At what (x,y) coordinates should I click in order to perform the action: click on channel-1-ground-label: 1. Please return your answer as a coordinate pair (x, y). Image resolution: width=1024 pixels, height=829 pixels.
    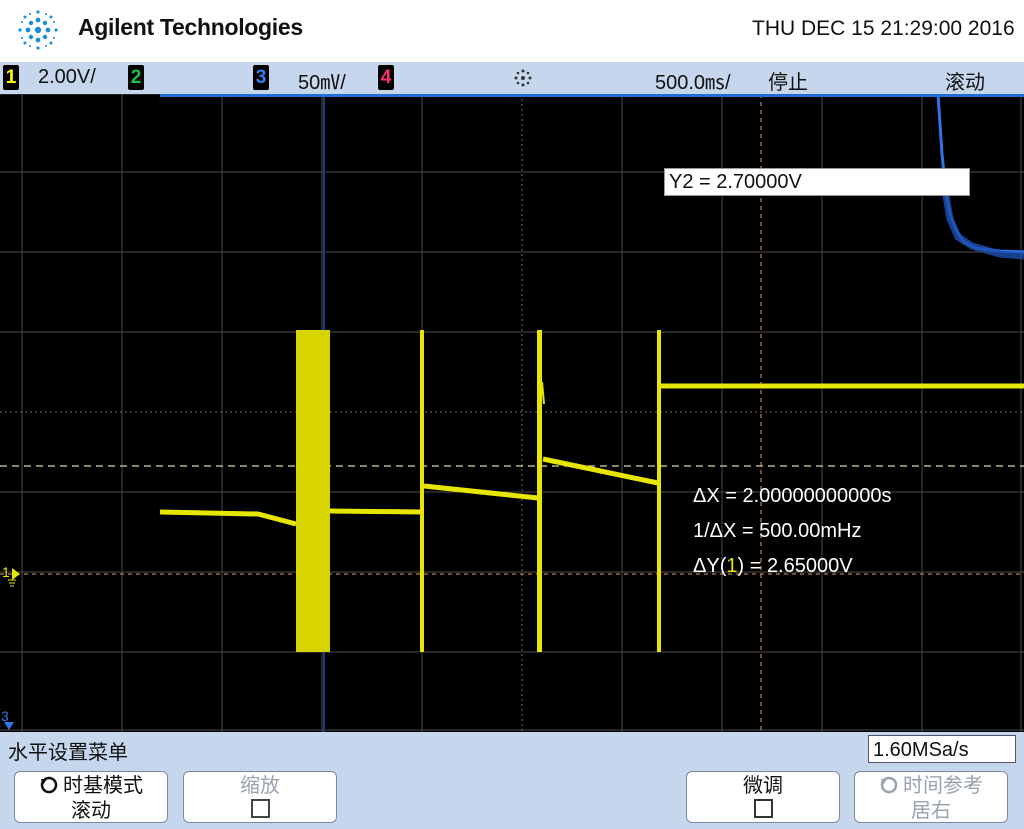
    Looking at the image, I should click on (6, 572).